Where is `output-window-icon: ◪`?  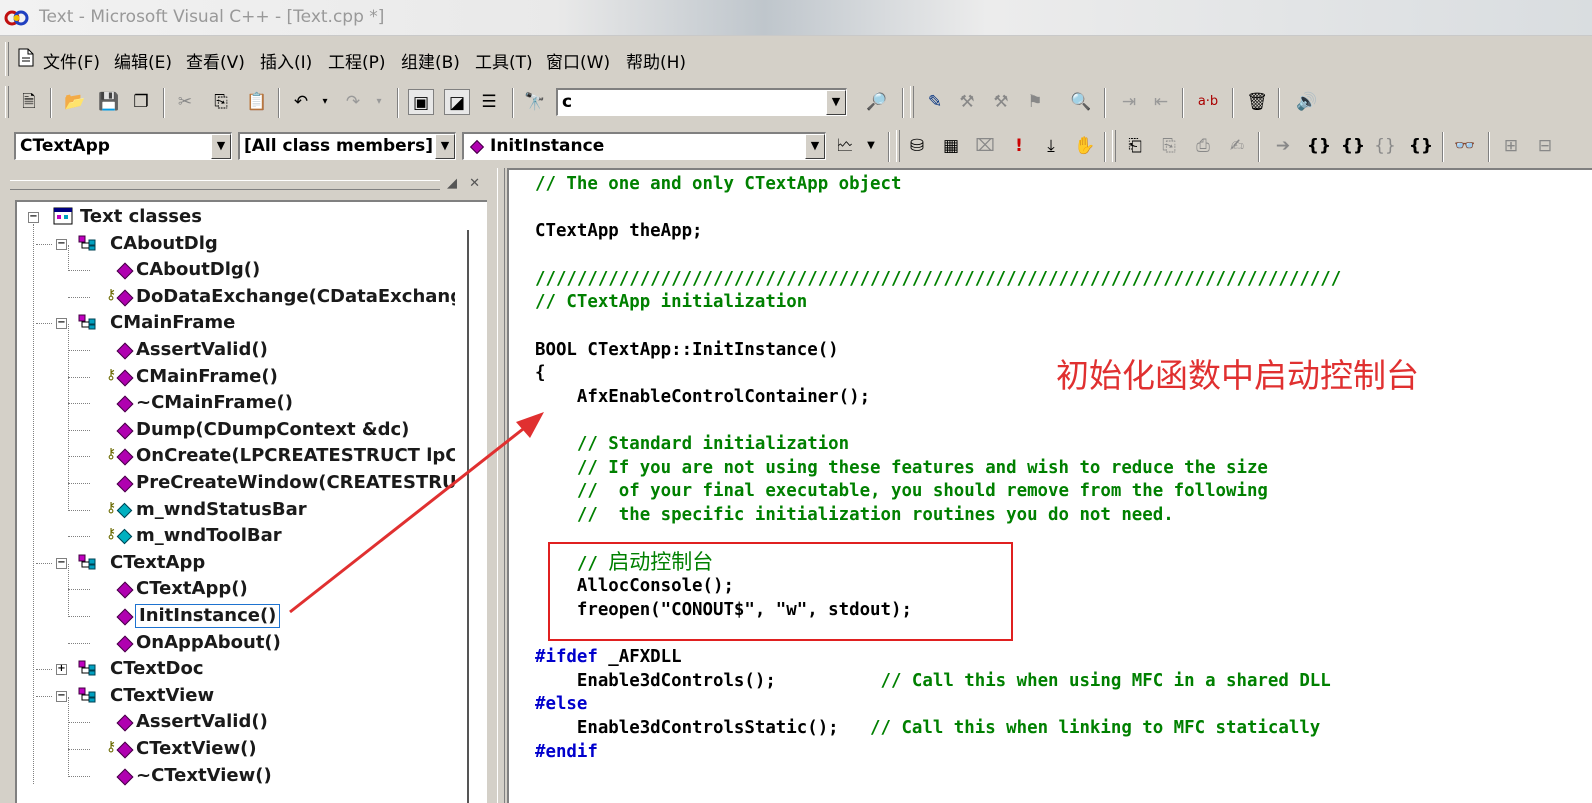 output-window-icon: ◪ is located at coordinates (457, 102).